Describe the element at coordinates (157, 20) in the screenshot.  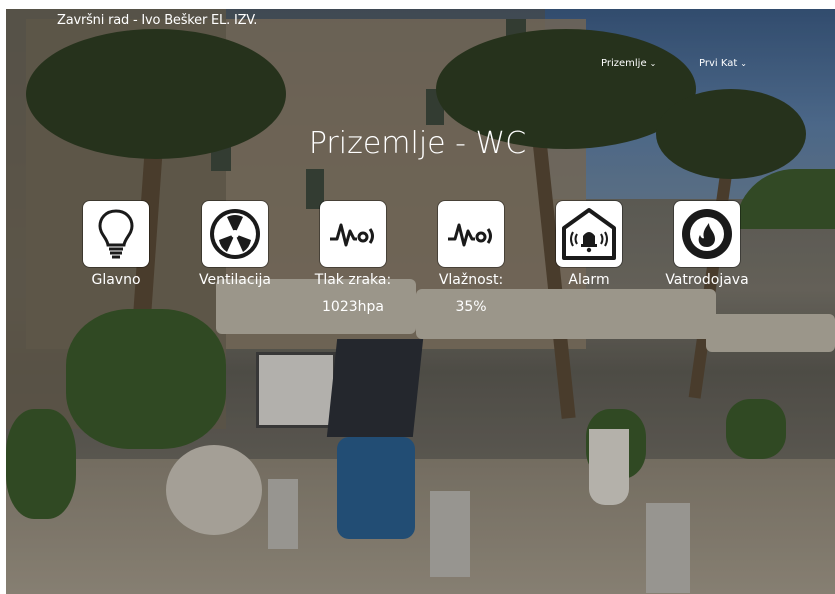
I see `site-title: Završni rad - Ivo Bešker EL. IZV.` at that location.